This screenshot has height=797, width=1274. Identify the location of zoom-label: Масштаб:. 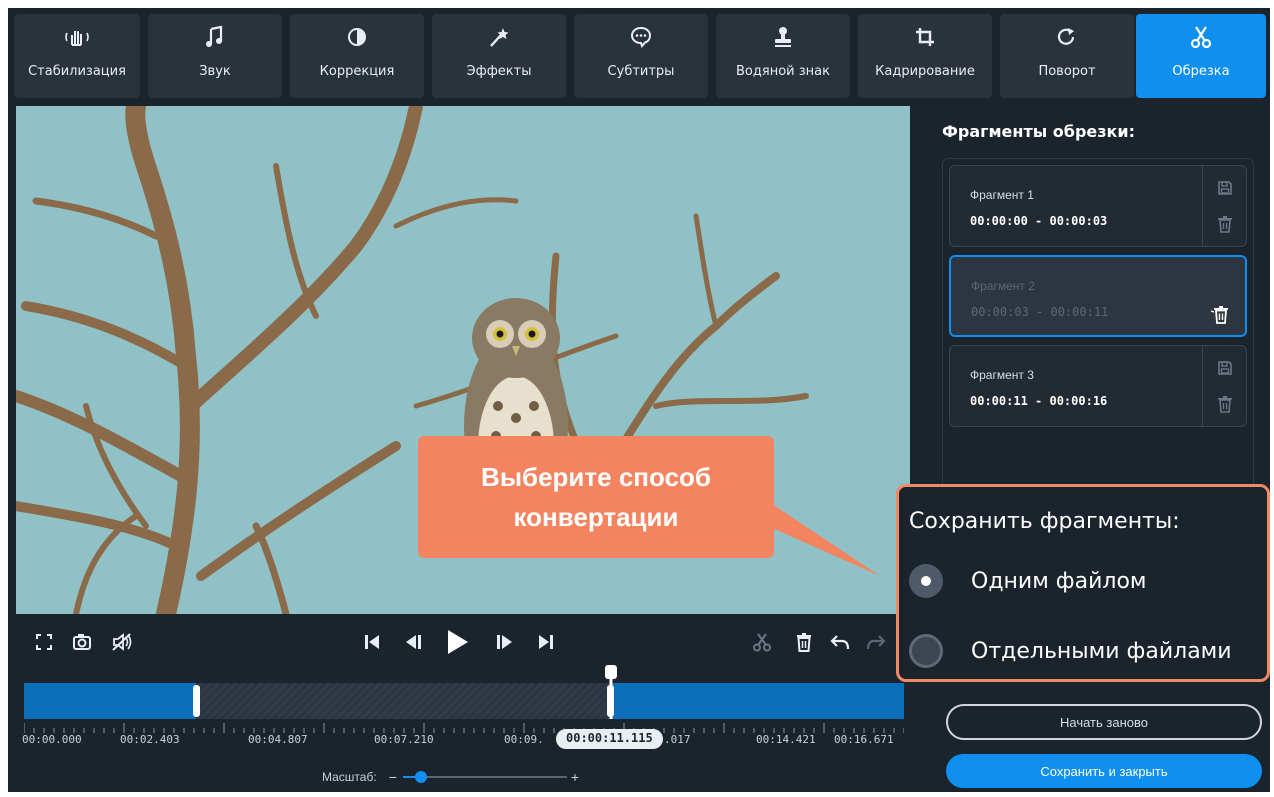
(349, 777).